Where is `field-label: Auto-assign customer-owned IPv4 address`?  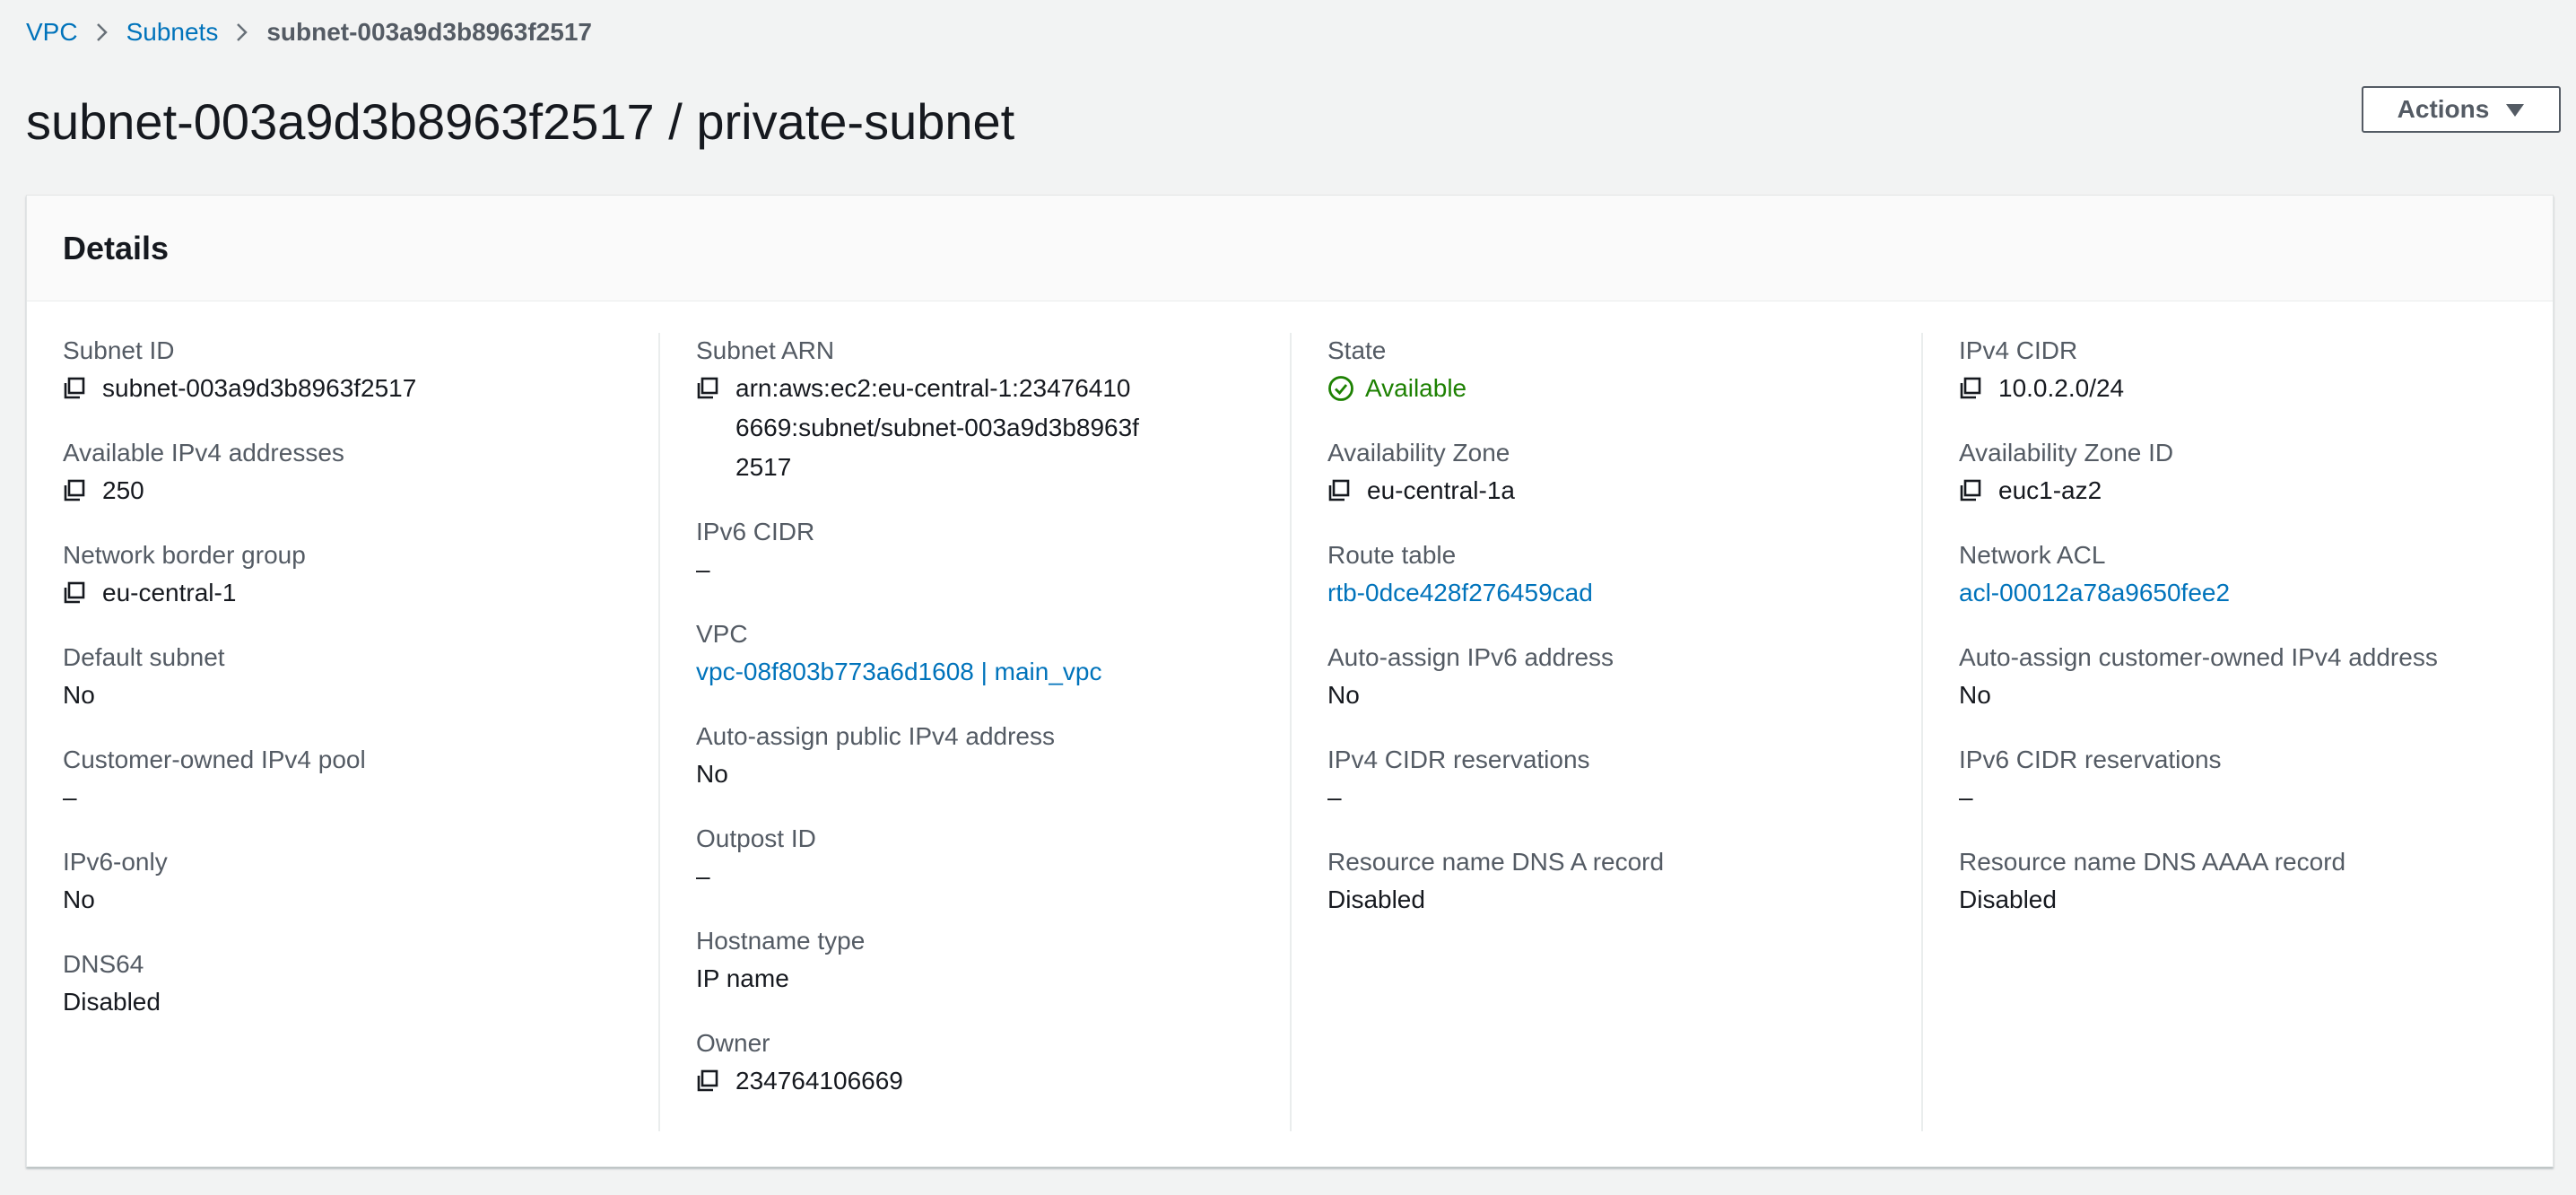 field-label: Auto-assign customer-owned IPv4 address is located at coordinates (2198, 657).